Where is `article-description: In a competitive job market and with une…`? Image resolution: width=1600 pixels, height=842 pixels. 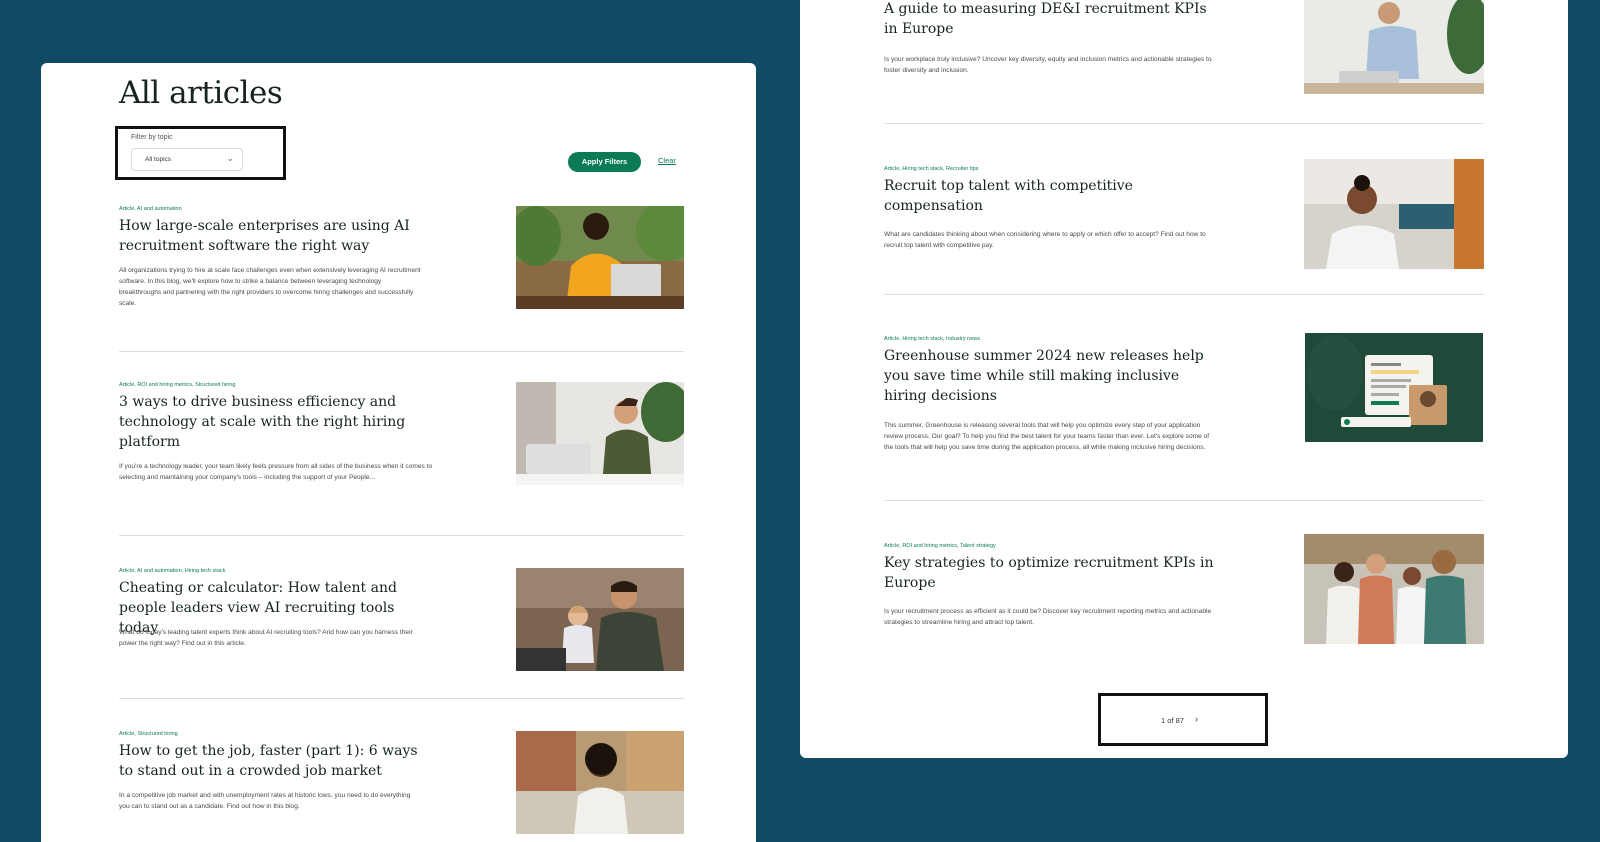
article-description: In a competitive job market and with une… is located at coordinates (265, 801).